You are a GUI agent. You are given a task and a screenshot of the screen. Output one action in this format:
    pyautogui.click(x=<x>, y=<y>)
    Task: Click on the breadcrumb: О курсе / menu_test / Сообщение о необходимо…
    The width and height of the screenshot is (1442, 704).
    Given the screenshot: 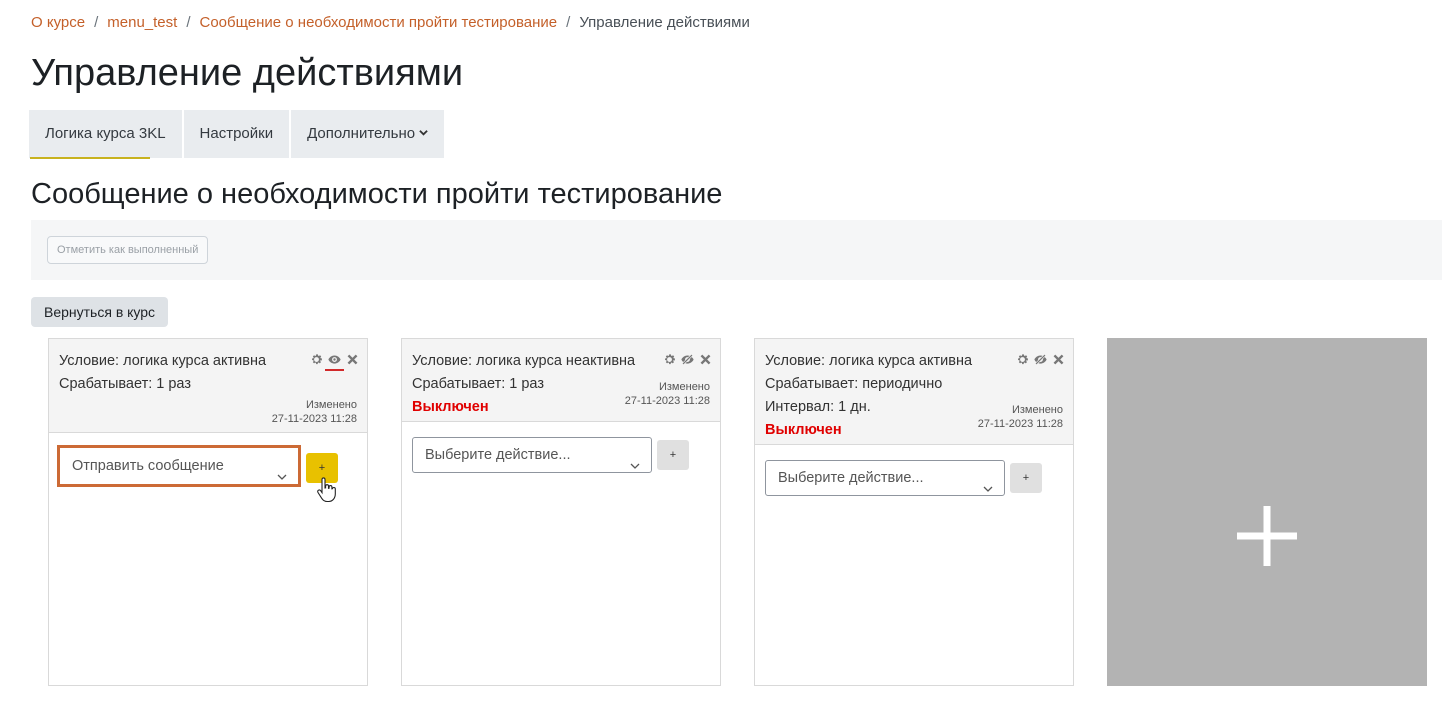 What is the action you would take?
    pyautogui.click(x=390, y=23)
    